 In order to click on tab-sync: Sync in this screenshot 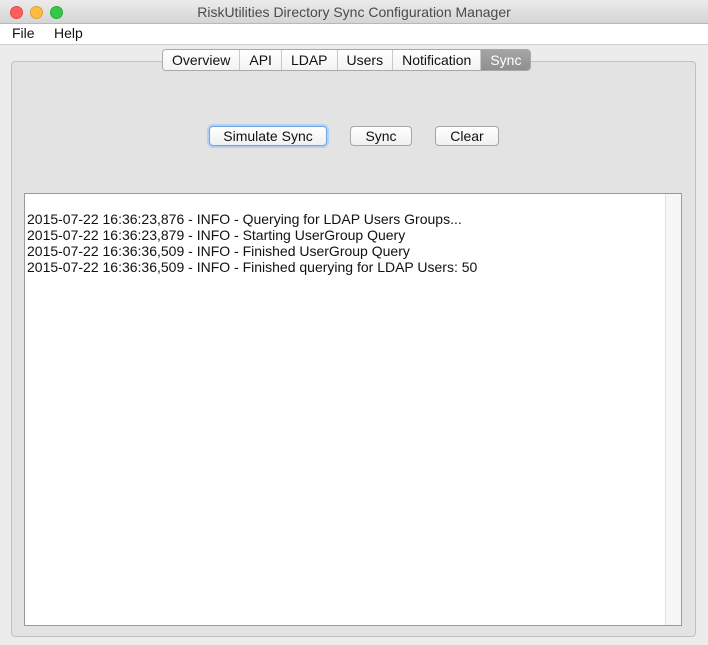, I will do `click(506, 60)`.